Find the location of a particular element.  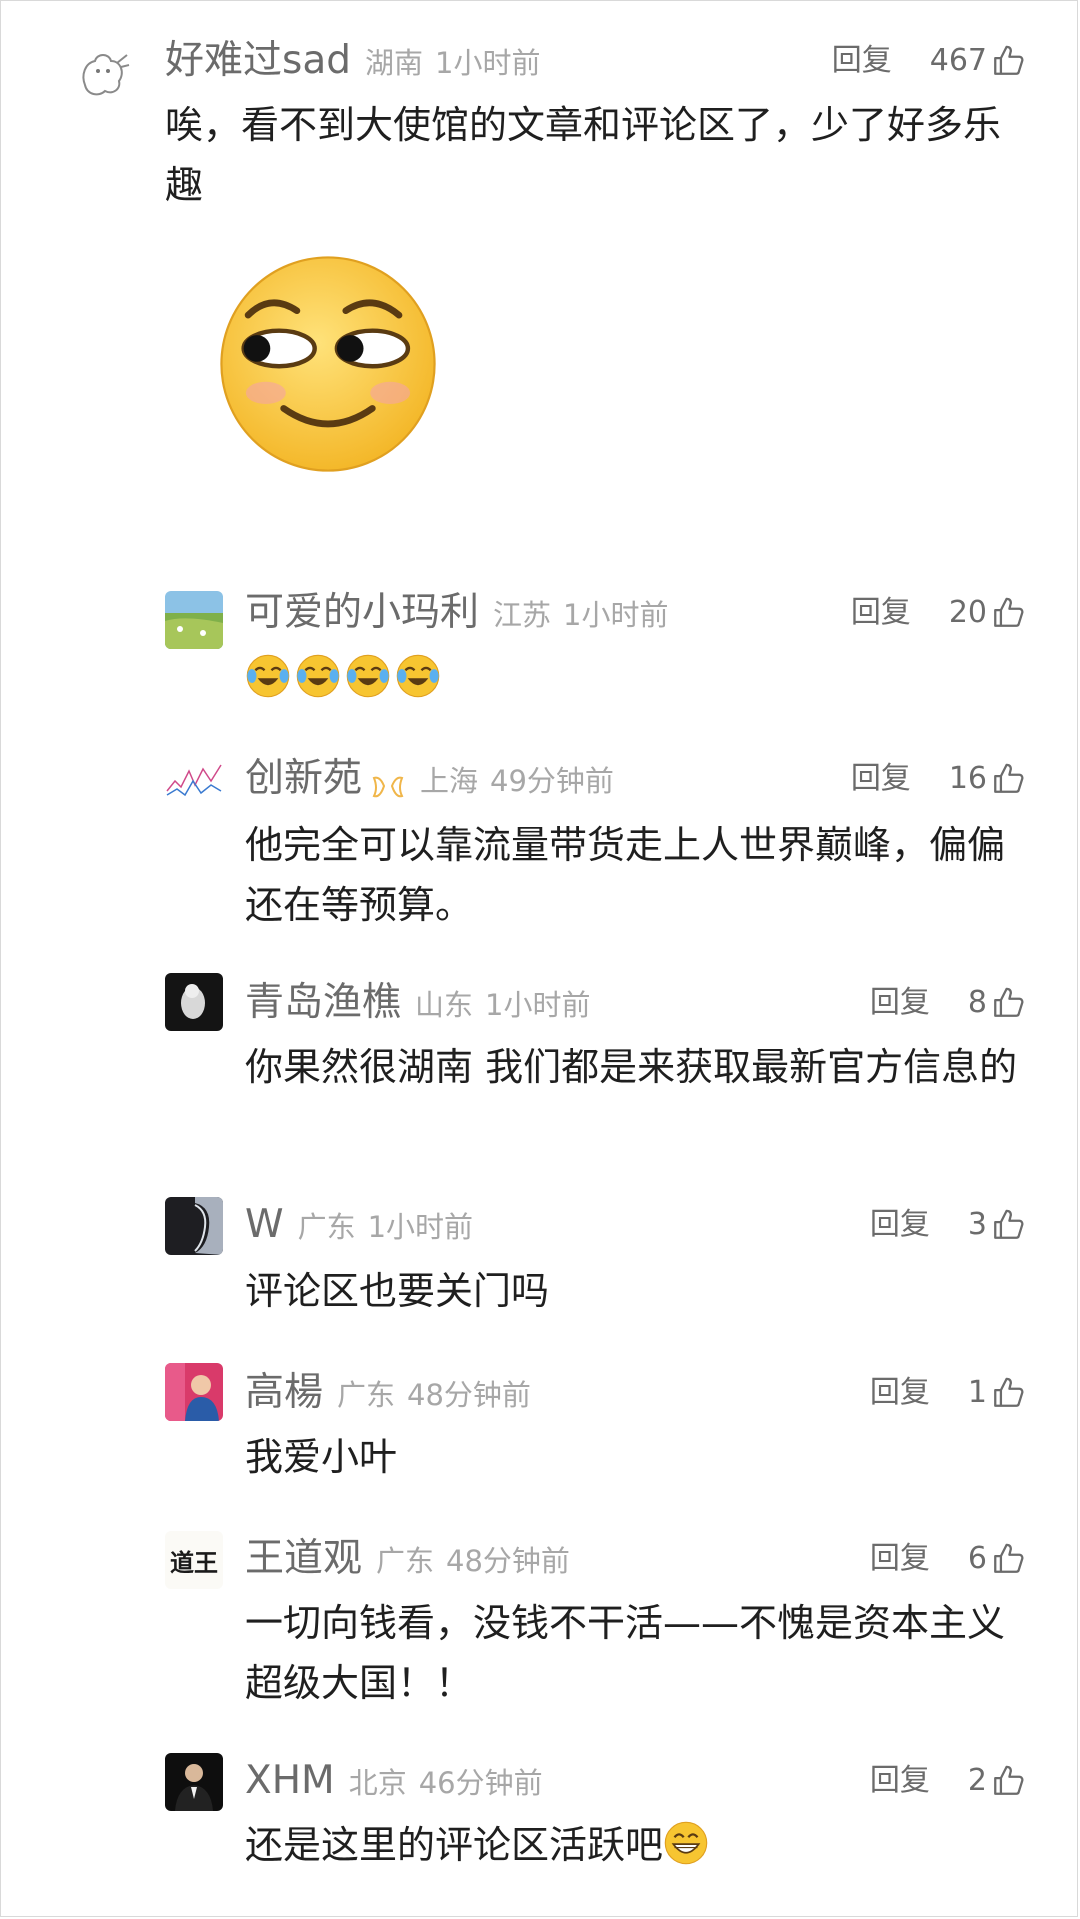

location: 湖南 is located at coordinates (393, 63).